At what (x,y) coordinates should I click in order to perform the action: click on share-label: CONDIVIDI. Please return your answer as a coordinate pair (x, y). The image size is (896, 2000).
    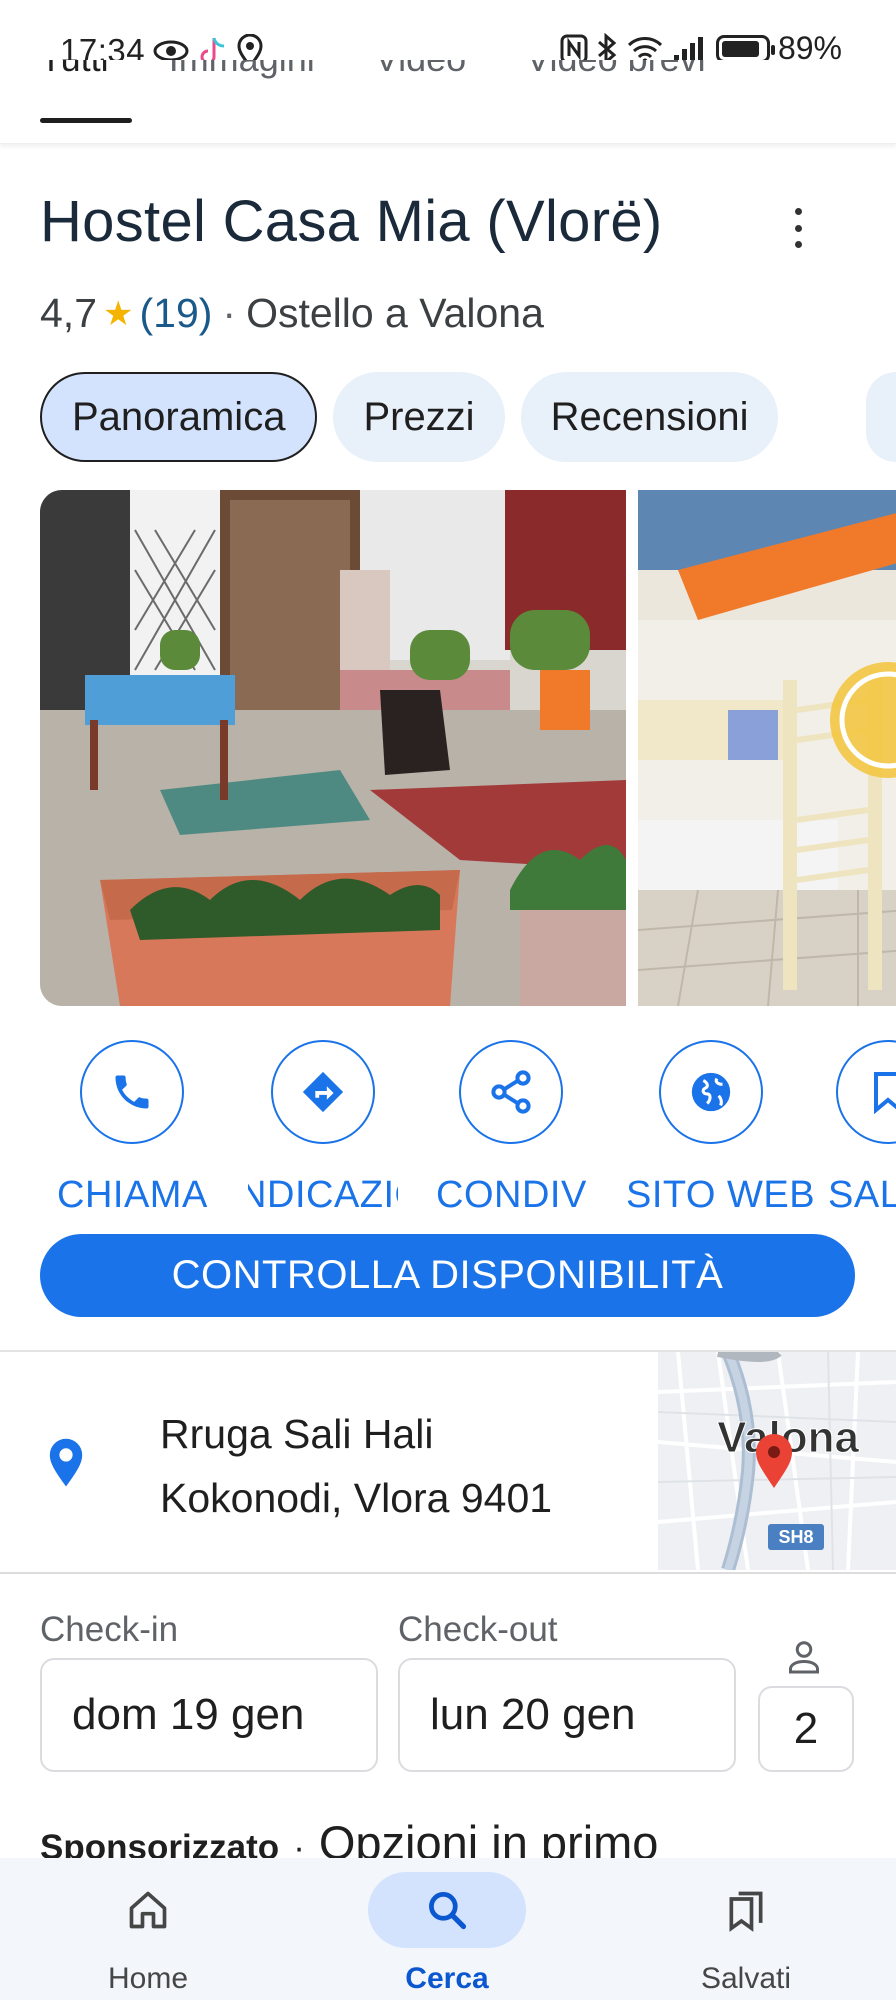
    Looking at the image, I should click on (511, 1195).